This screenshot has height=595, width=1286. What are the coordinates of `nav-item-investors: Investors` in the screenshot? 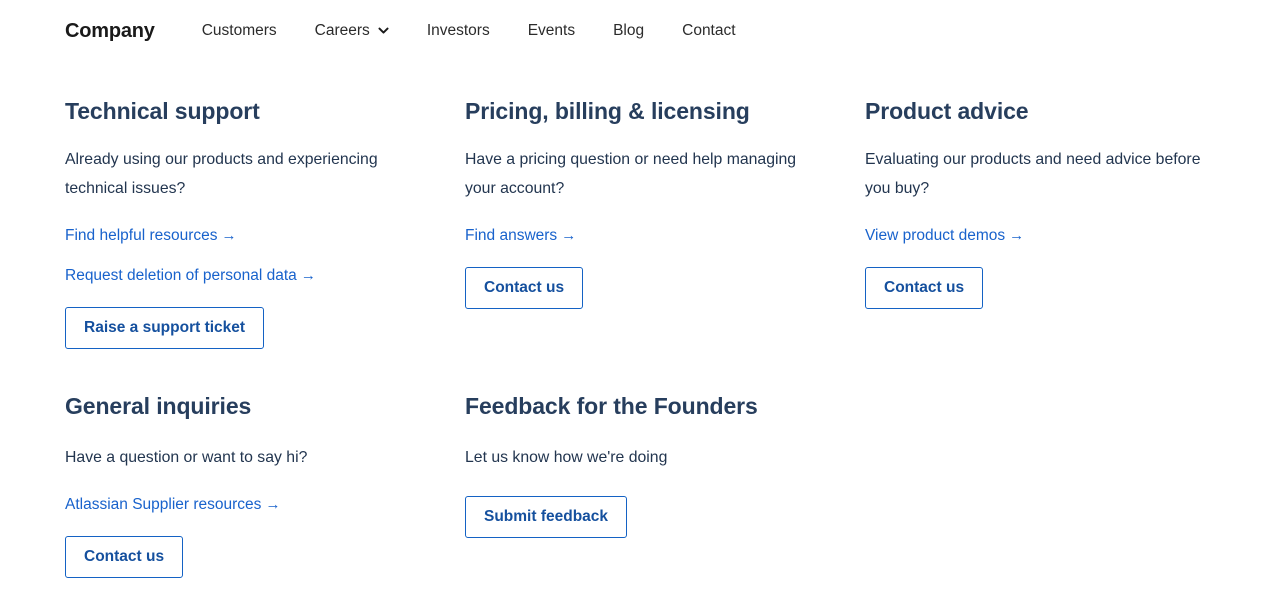 It's located at (458, 31).